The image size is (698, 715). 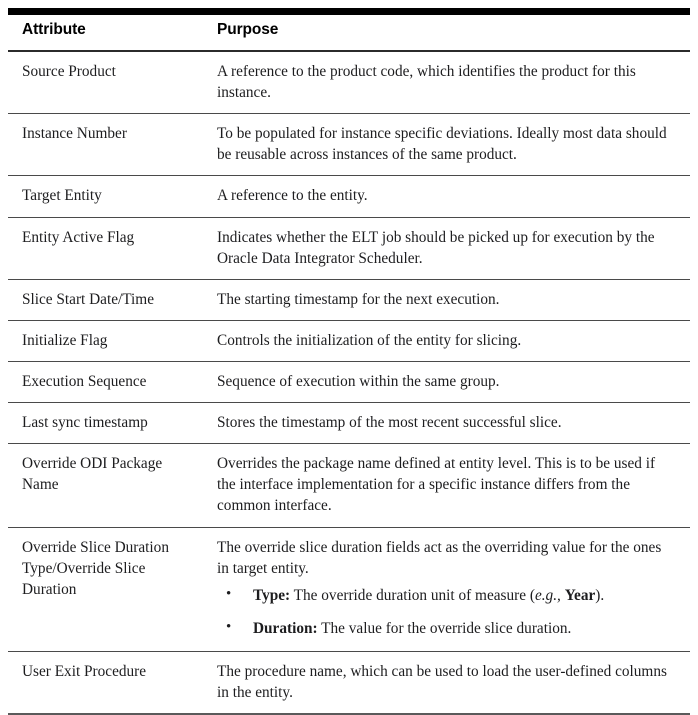 I want to click on table-header-row: Attribute Purpose, so click(x=349, y=30).